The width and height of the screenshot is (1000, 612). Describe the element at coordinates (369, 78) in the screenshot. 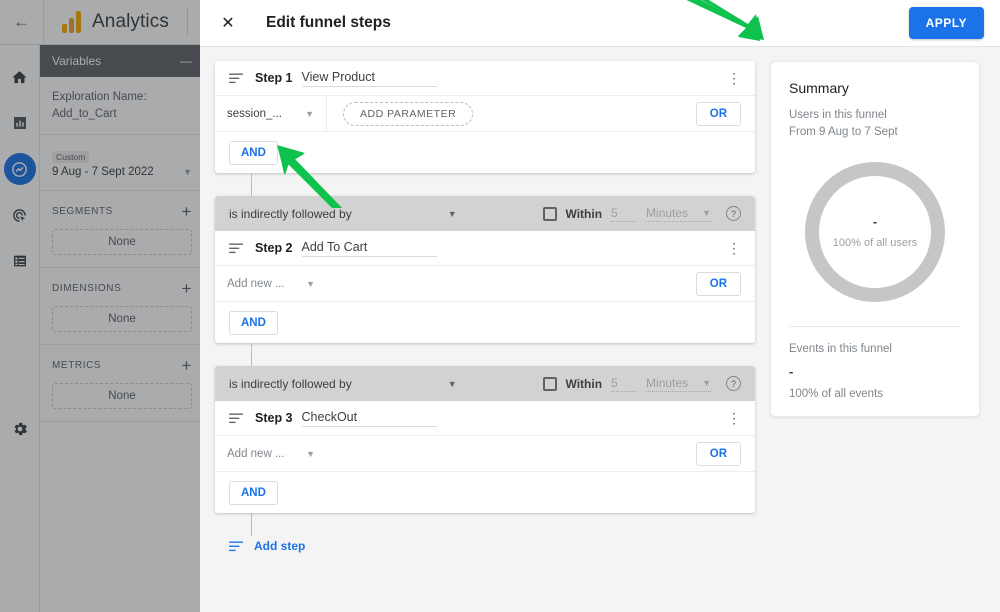

I see `step-name-input: View Product` at that location.